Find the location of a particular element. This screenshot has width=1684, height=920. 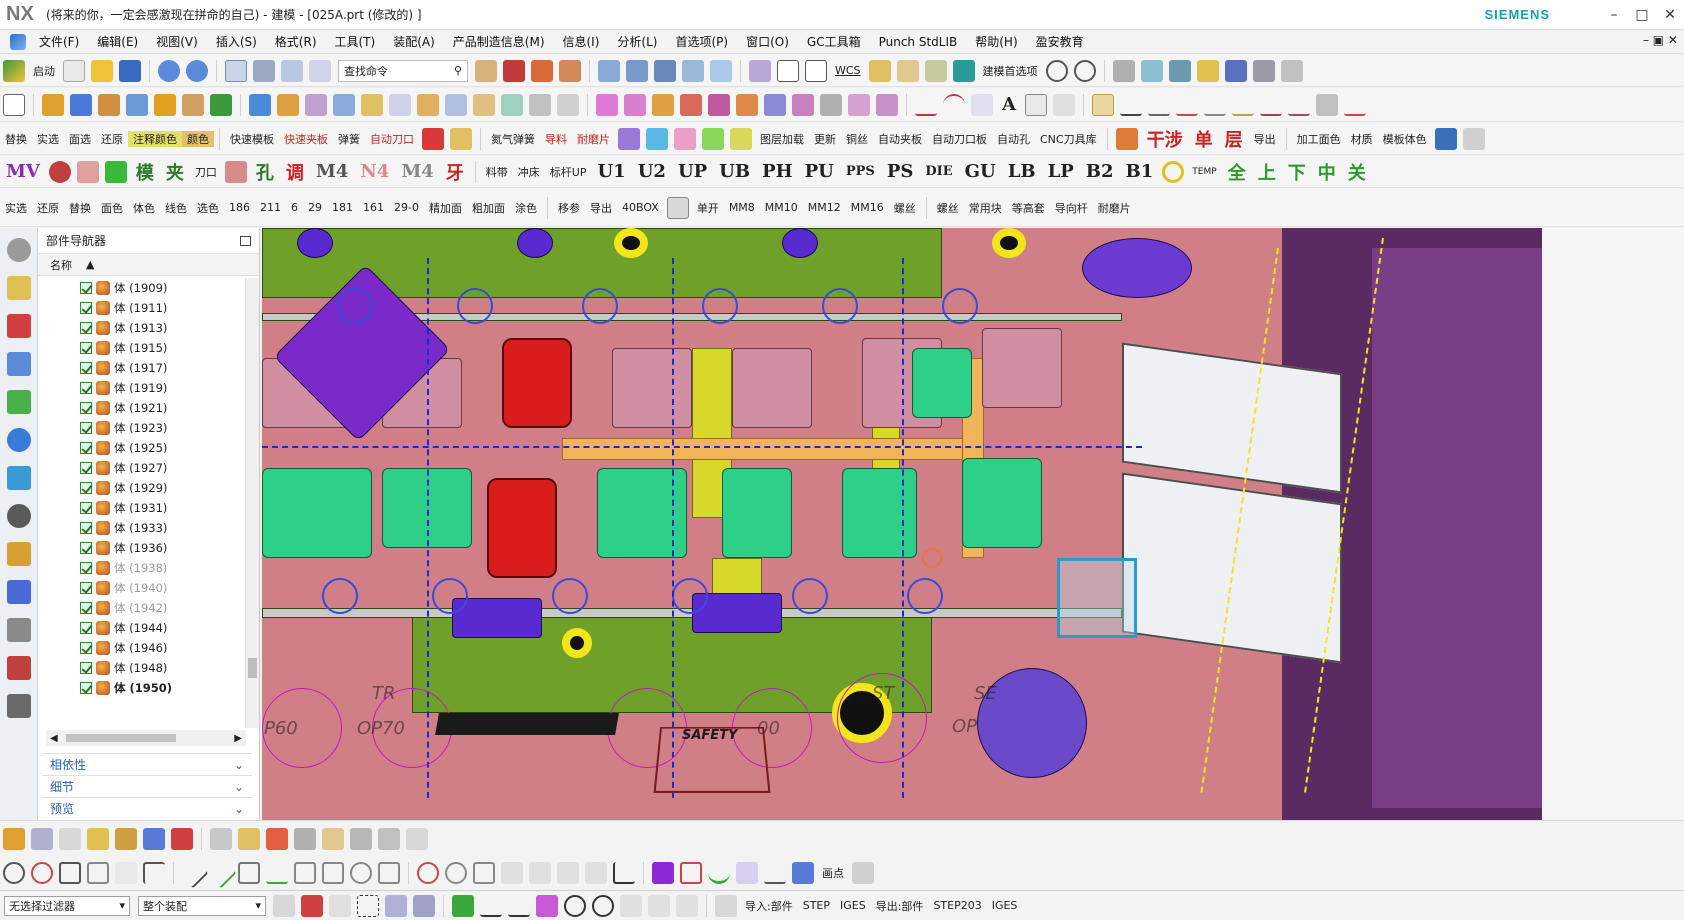

move-param-button: 移参 is located at coordinates (569, 208).